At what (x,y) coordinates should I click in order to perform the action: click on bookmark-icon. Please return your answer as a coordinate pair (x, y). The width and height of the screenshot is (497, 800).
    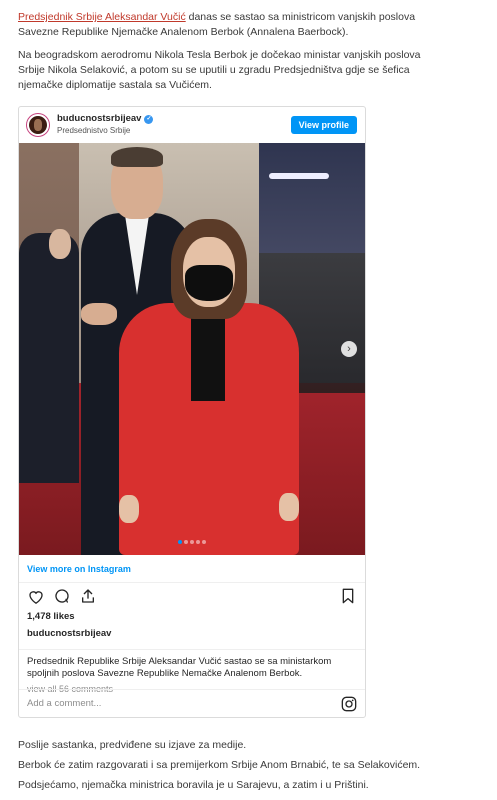
    Looking at the image, I should click on (348, 596).